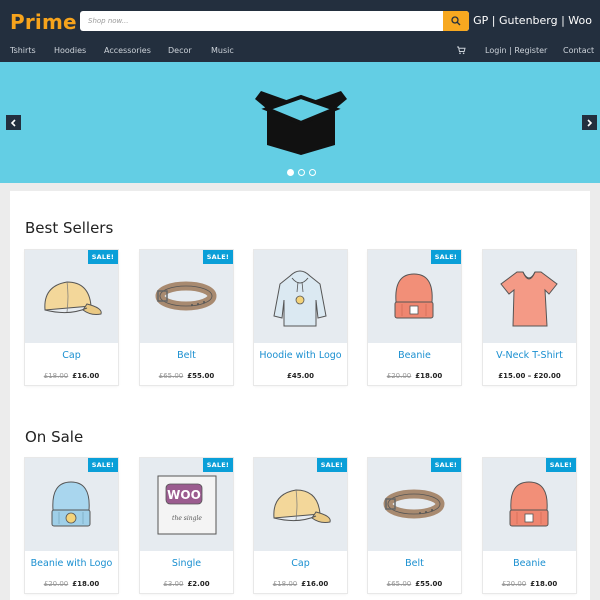 This screenshot has height=600, width=600. Describe the element at coordinates (127, 50) in the screenshot. I see `nav-item-accessories: Accessories` at that location.